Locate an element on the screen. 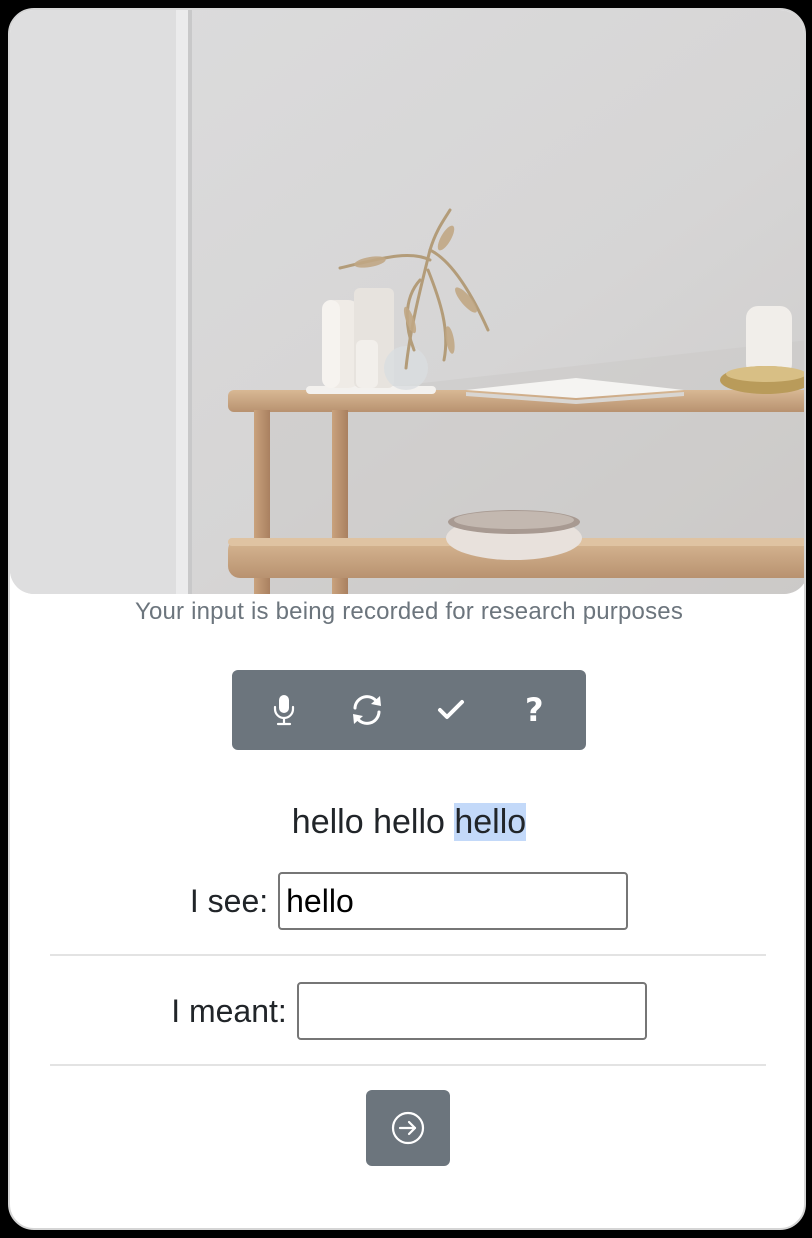  question-icon: ? is located at coordinates (534, 710).